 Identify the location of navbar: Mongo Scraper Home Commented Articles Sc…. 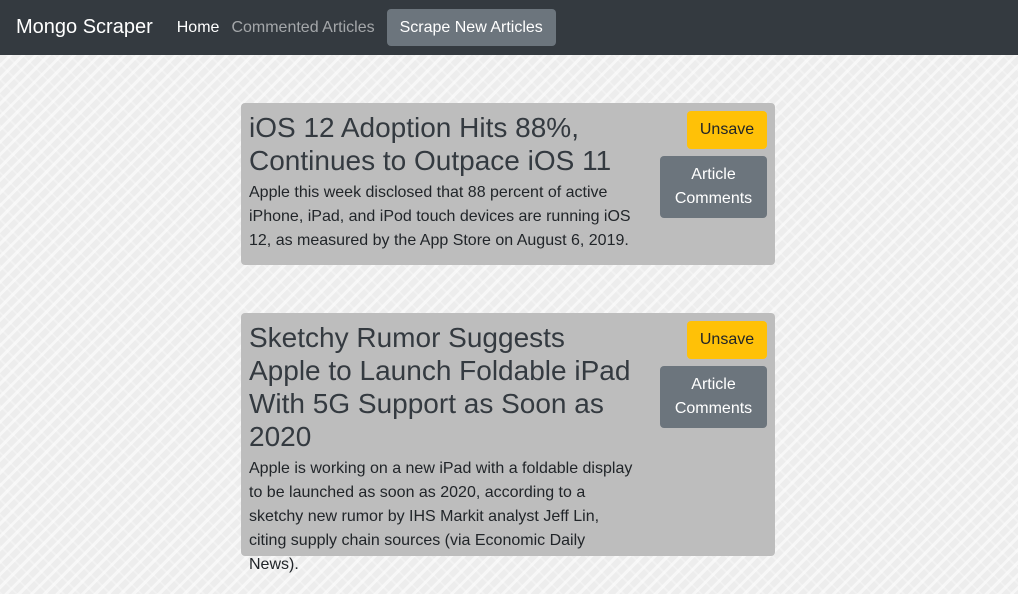
(509, 27).